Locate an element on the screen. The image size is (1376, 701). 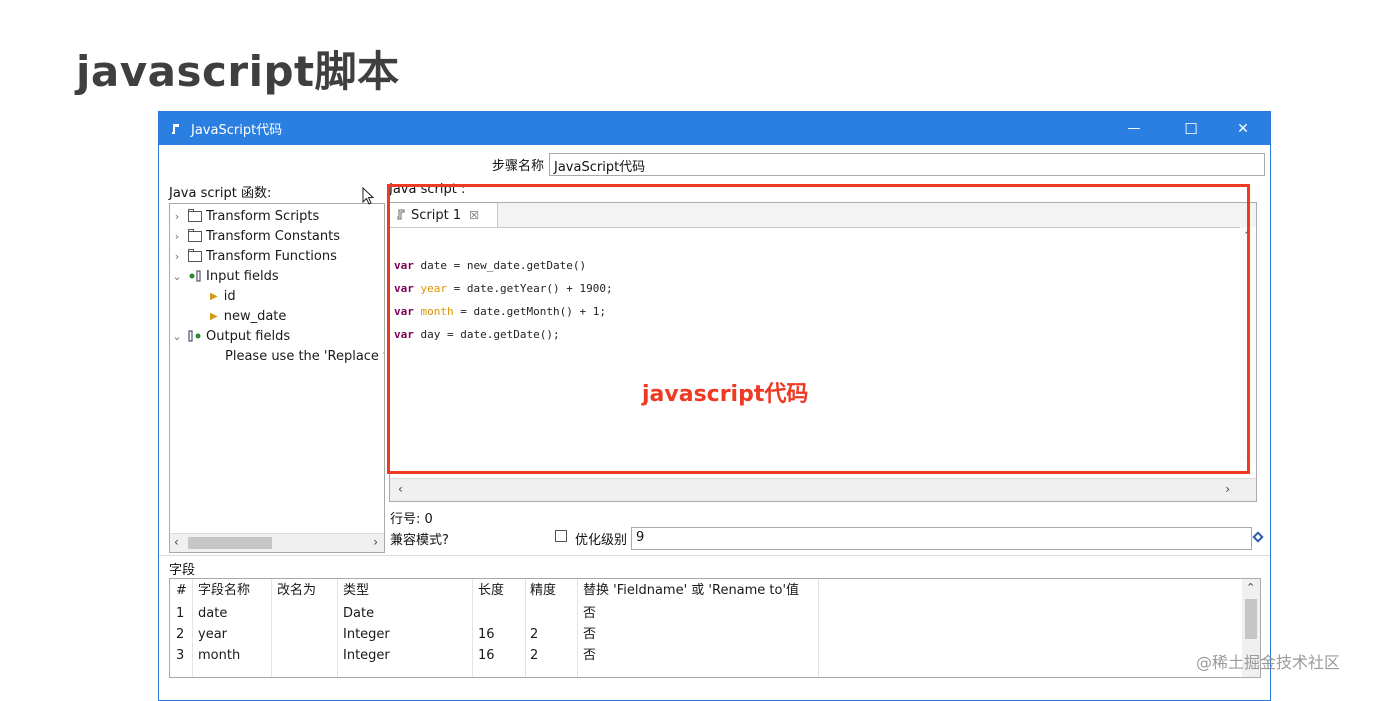
tree-item-label: new_date is located at coordinates (255, 316).